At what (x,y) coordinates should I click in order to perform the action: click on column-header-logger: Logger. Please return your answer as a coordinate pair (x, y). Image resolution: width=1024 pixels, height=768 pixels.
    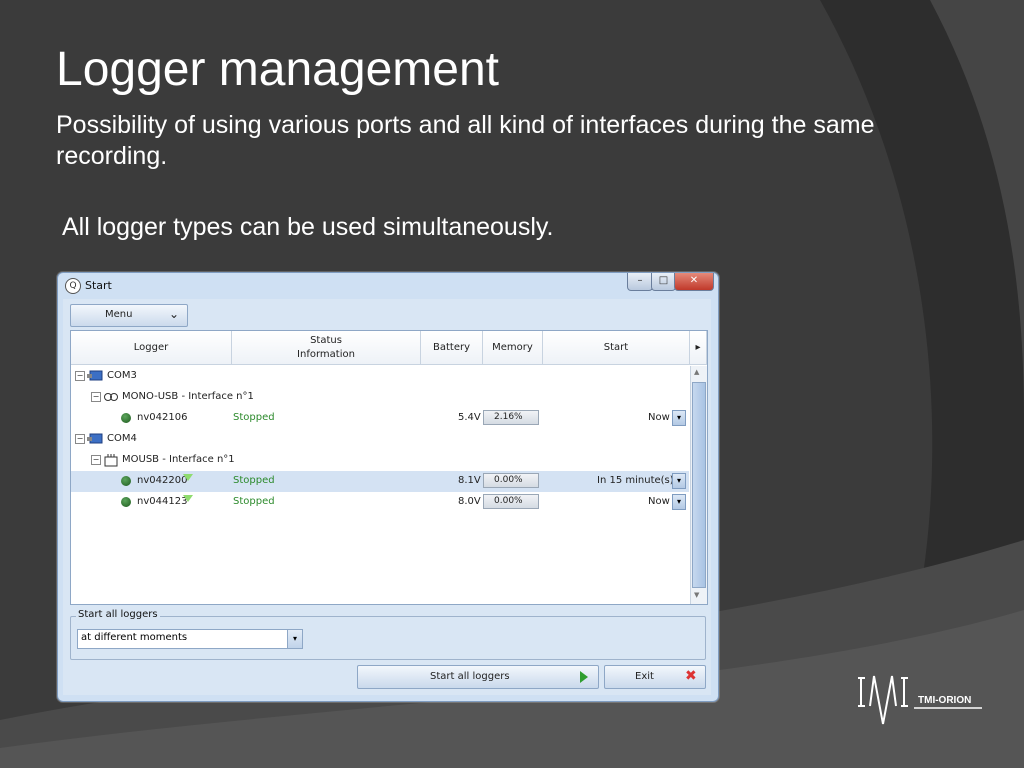
    Looking at the image, I should click on (151, 348).